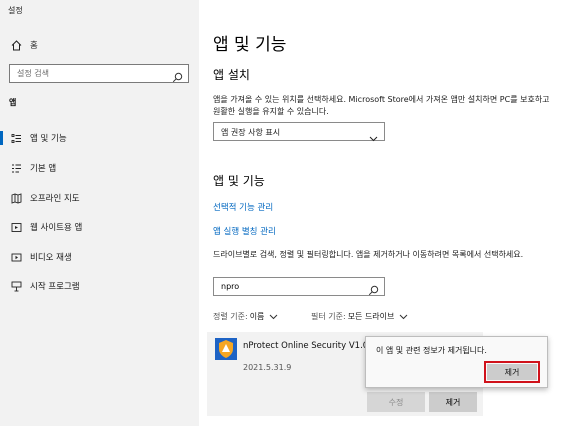  What do you see at coordinates (16, 168) in the screenshot?
I see `default-apps-icon` at bounding box center [16, 168].